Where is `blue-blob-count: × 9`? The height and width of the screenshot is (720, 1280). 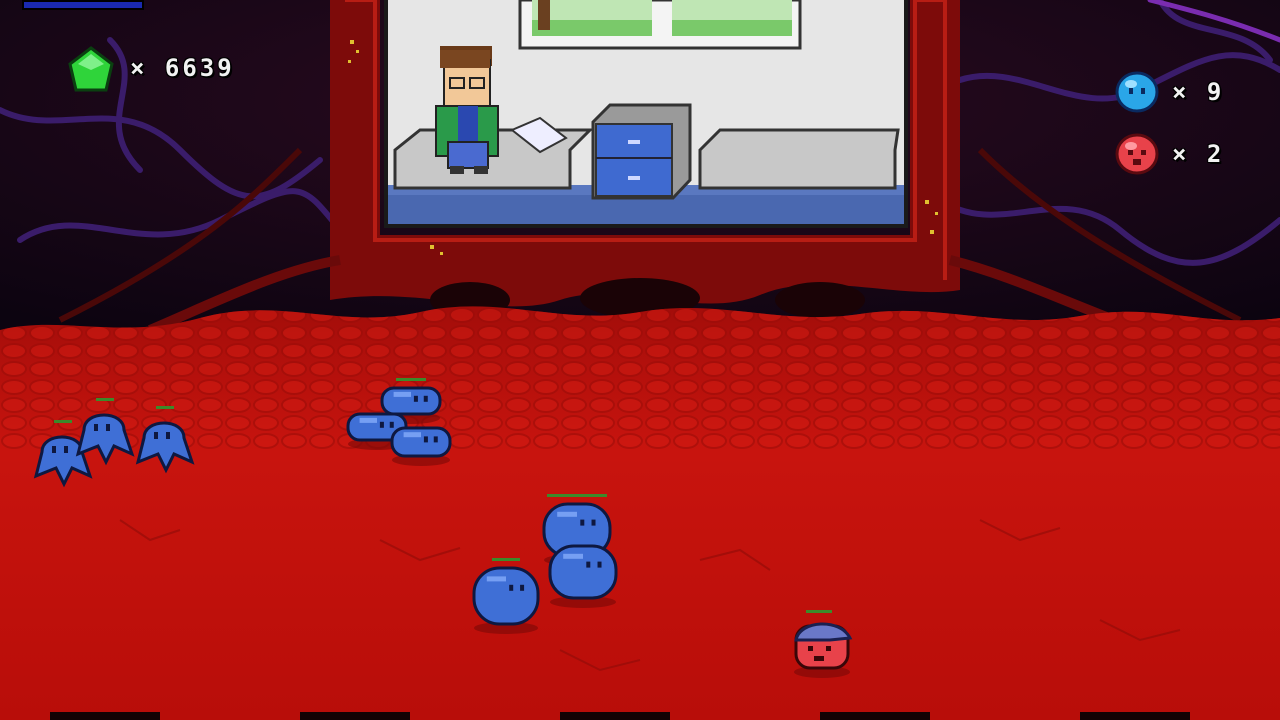
blue-blob-count: × 9 is located at coordinates (1198, 92).